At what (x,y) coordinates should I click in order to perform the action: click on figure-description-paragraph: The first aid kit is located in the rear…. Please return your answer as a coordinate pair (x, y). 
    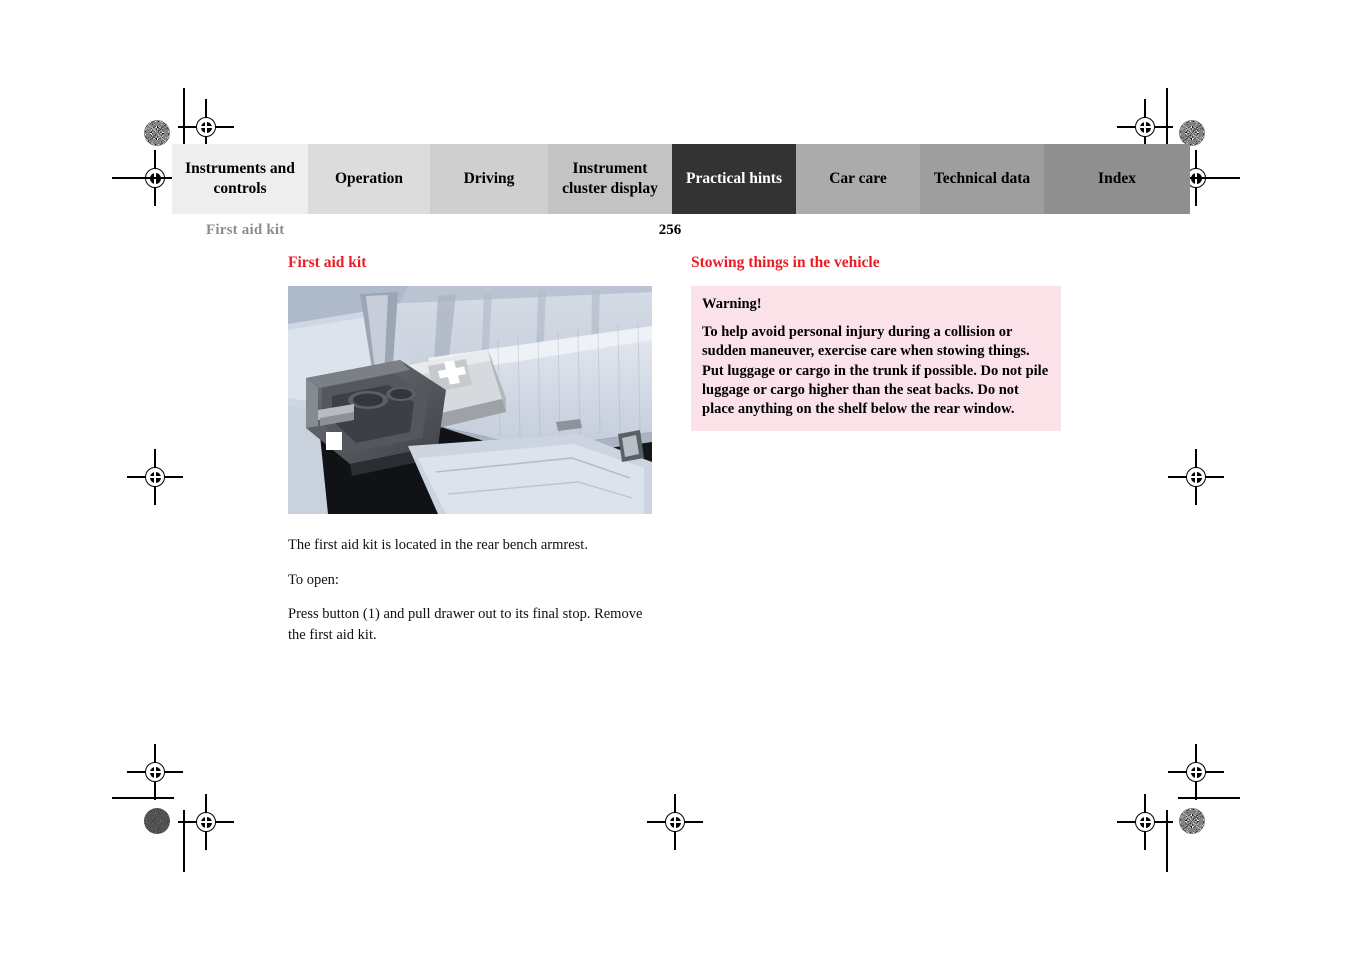
    Looking at the image, I should click on (438, 545).